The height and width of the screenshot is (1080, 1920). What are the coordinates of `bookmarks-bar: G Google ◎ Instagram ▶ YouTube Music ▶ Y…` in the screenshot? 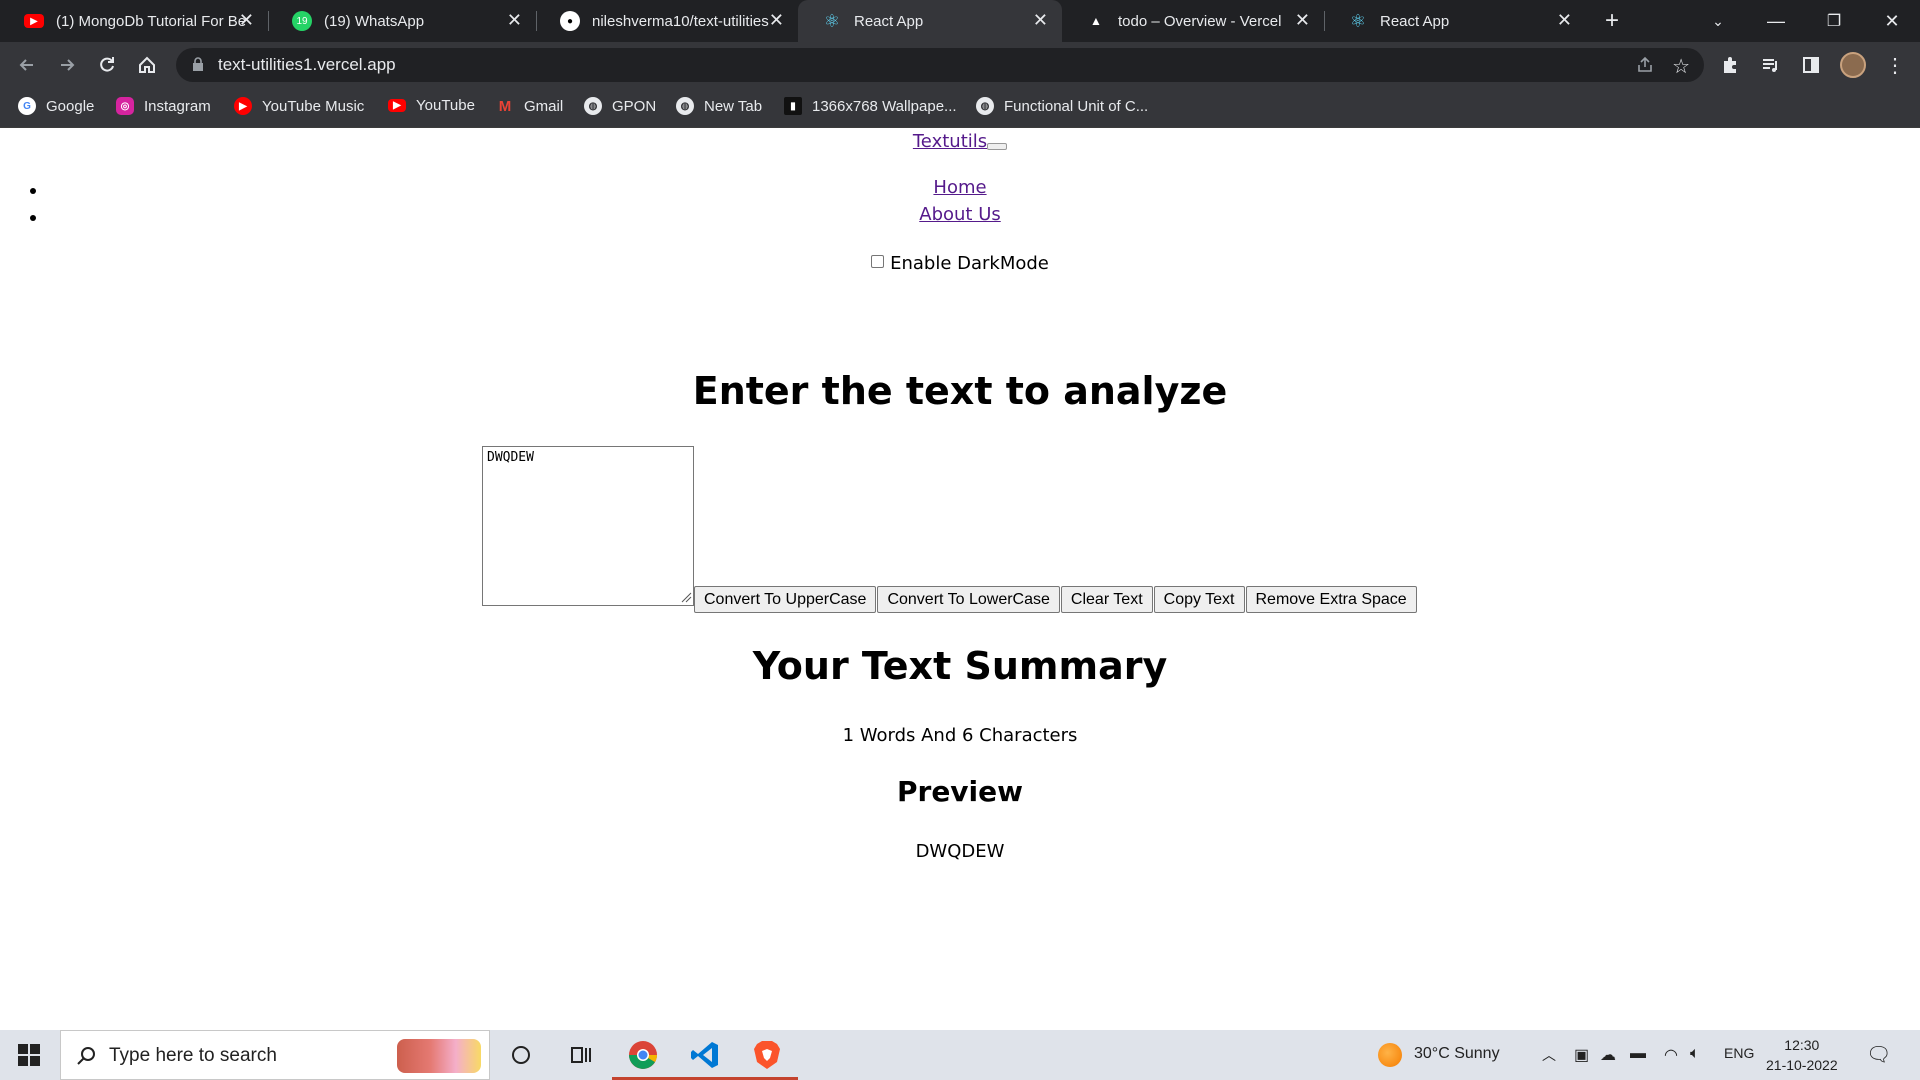 It's located at (960, 108).